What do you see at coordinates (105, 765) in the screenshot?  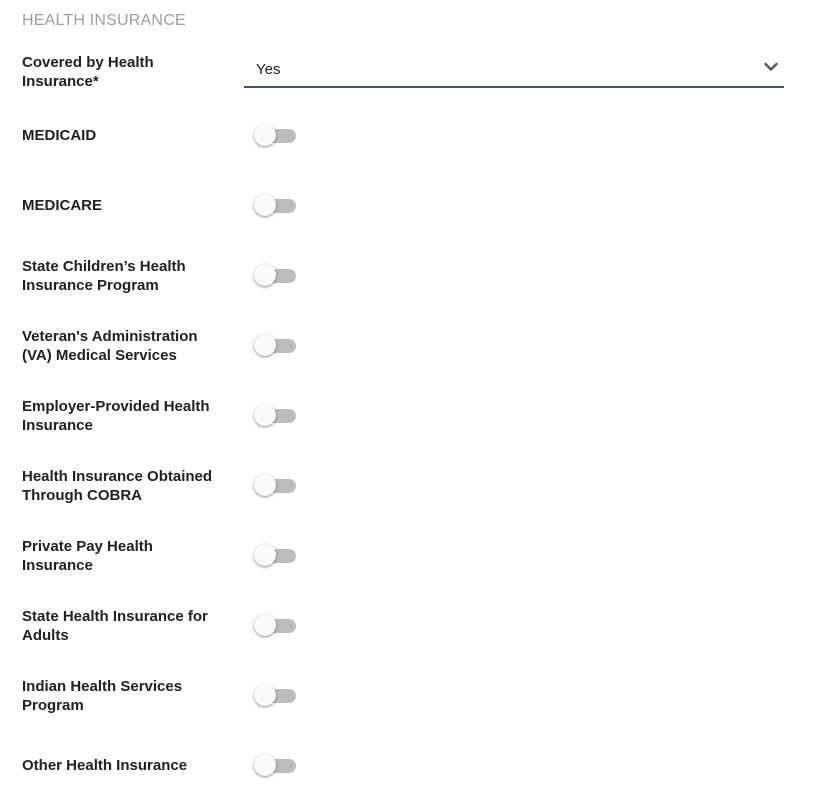 I see `other-insurance-label: Other Health Insurance` at bounding box center [105, 765].